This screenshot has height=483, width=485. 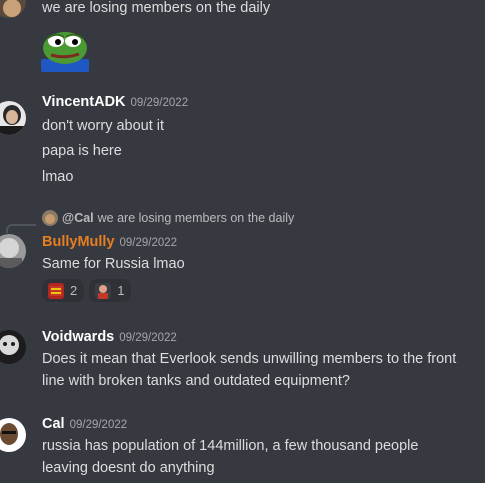 What do you see at coordinates (78, 242) in the screenshot?
I see `author-name-text: BullyMully` at bounding box center [78, 242].